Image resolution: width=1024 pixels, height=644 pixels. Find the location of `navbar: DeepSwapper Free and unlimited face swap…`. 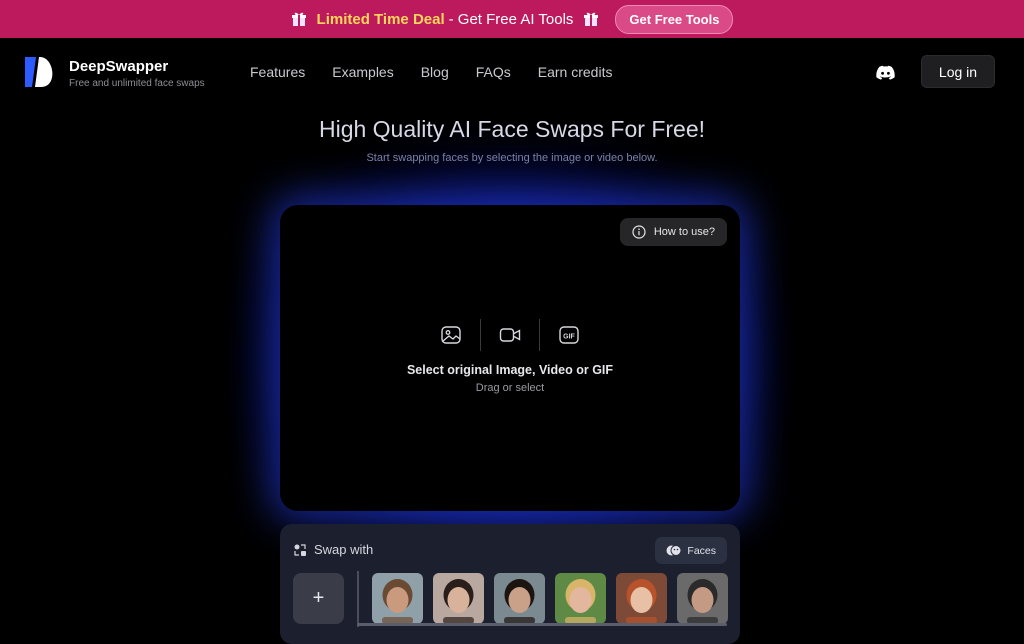

navbar: DeepSwapper Free and unlimited face swap… is located at coordinates (512, 72).